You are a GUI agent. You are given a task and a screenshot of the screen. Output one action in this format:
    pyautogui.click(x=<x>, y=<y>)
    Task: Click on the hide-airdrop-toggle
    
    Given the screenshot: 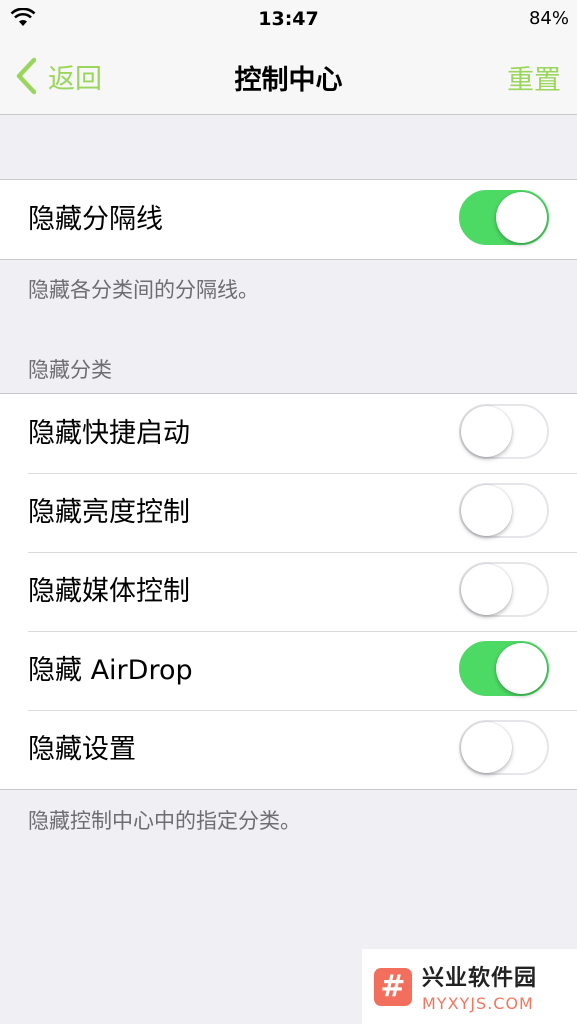 What is the action you would take?
    pyautogui.click(x=504, y=668)
    